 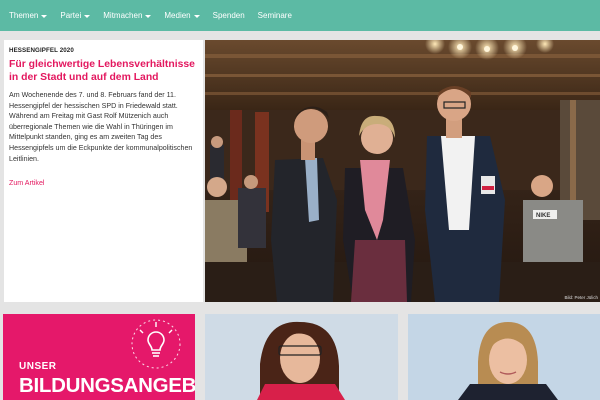 I want to click on nav-item-seminare: Seminare, so click(x=275, y=15).